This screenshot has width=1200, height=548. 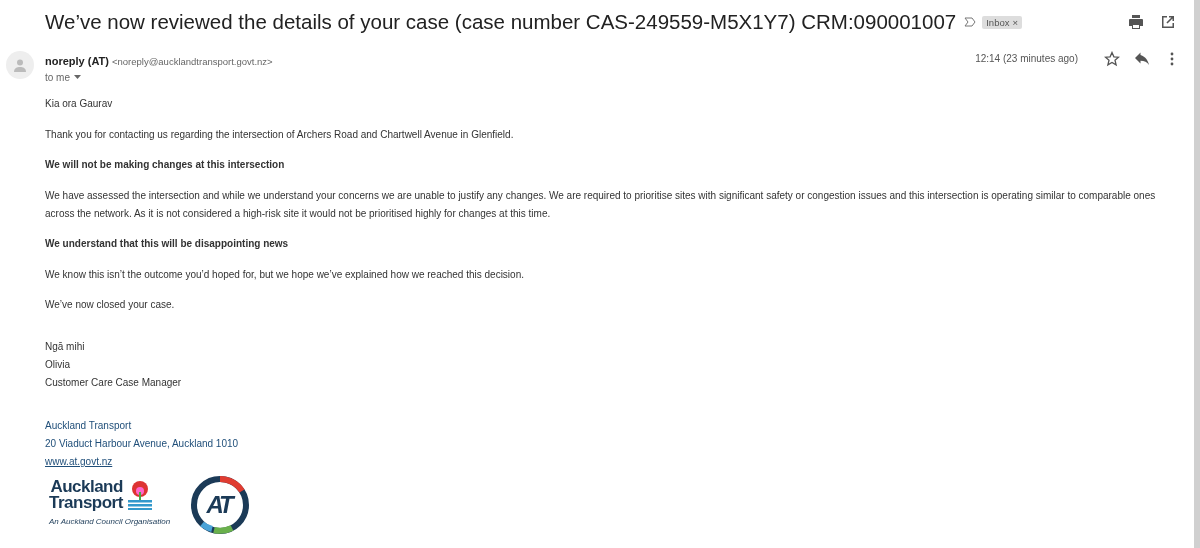 I want to click on email-subject: We’ve now reviewed the details of your case (case number CAS-249559-M5X1Y7) CRM:090001007, so click(x=501, y=22).